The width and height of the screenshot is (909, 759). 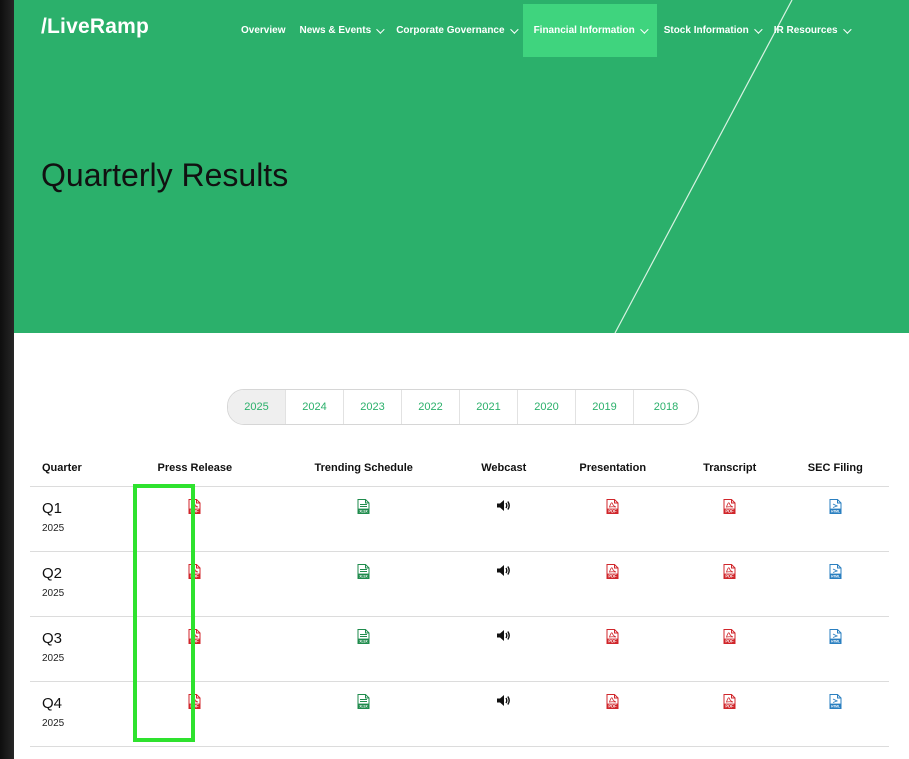 I want to click on nav-item-overview: Overview, so click(x=263, y=30).